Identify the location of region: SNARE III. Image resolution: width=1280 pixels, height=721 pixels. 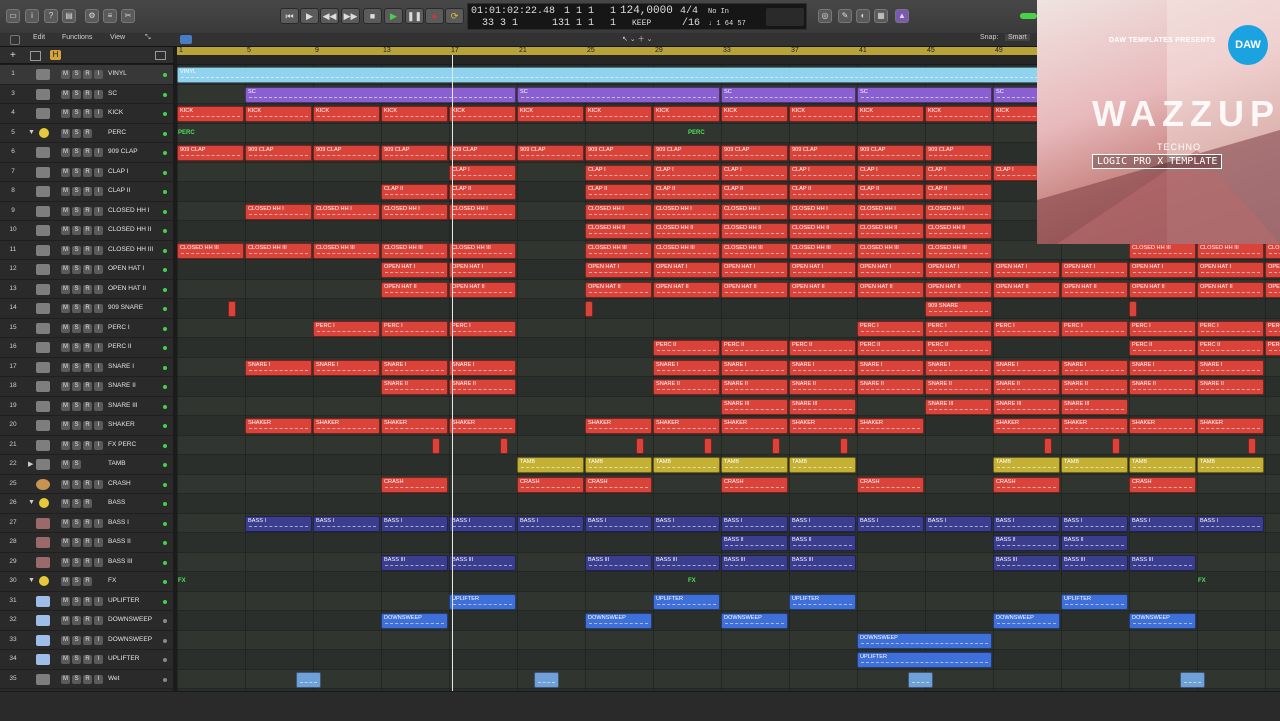
(822, 406).